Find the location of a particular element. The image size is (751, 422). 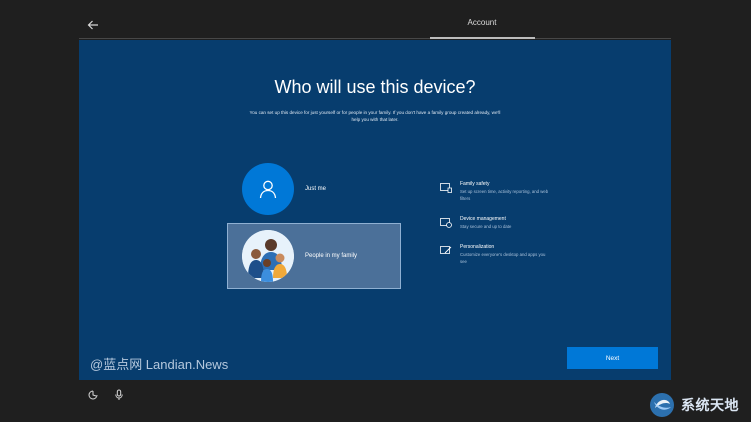

feature-family-safety-title: Family safety is located at coordinates (475, 184).